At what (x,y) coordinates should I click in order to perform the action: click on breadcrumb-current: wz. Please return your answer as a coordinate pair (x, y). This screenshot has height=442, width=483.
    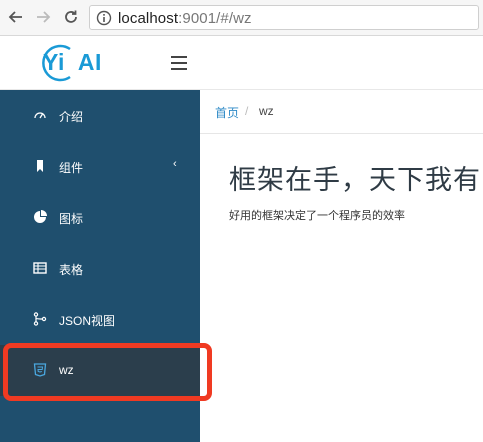
    Looking at the image, I should click on (266, 111).